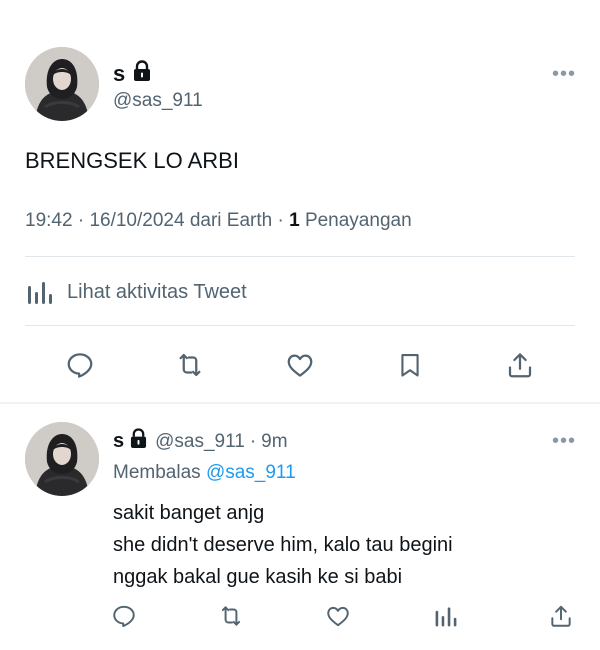 The height and width of the screenshot is (650, 600). Describe the element at coordinates (49, 220) in the screenshot. I see `tweet-time: 19:42` at that location.